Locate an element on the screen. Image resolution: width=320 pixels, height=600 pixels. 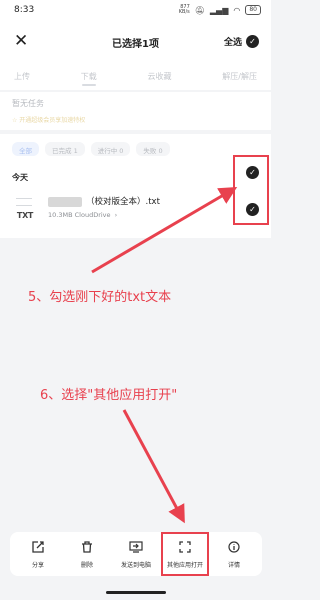
annotation-step6: 6、选择"其他应用打开" is located at coordinates (109, 395).